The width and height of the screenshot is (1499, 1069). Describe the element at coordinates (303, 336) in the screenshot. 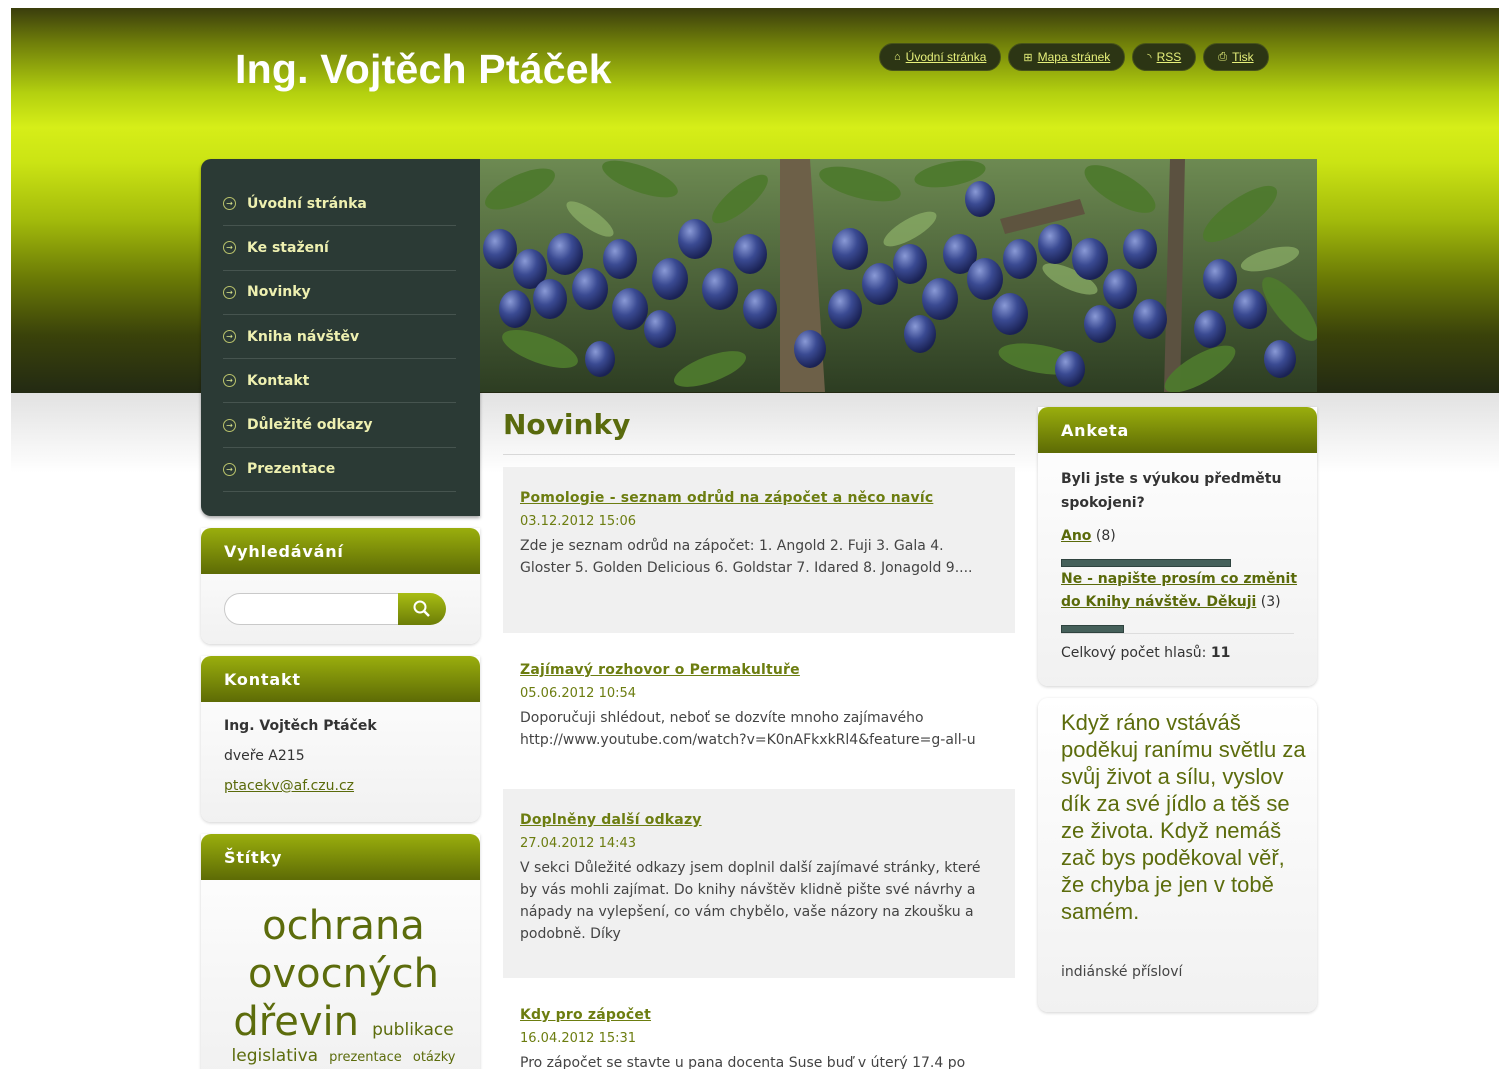

I see `nav-item-label: Kniha návštěv` at that location.